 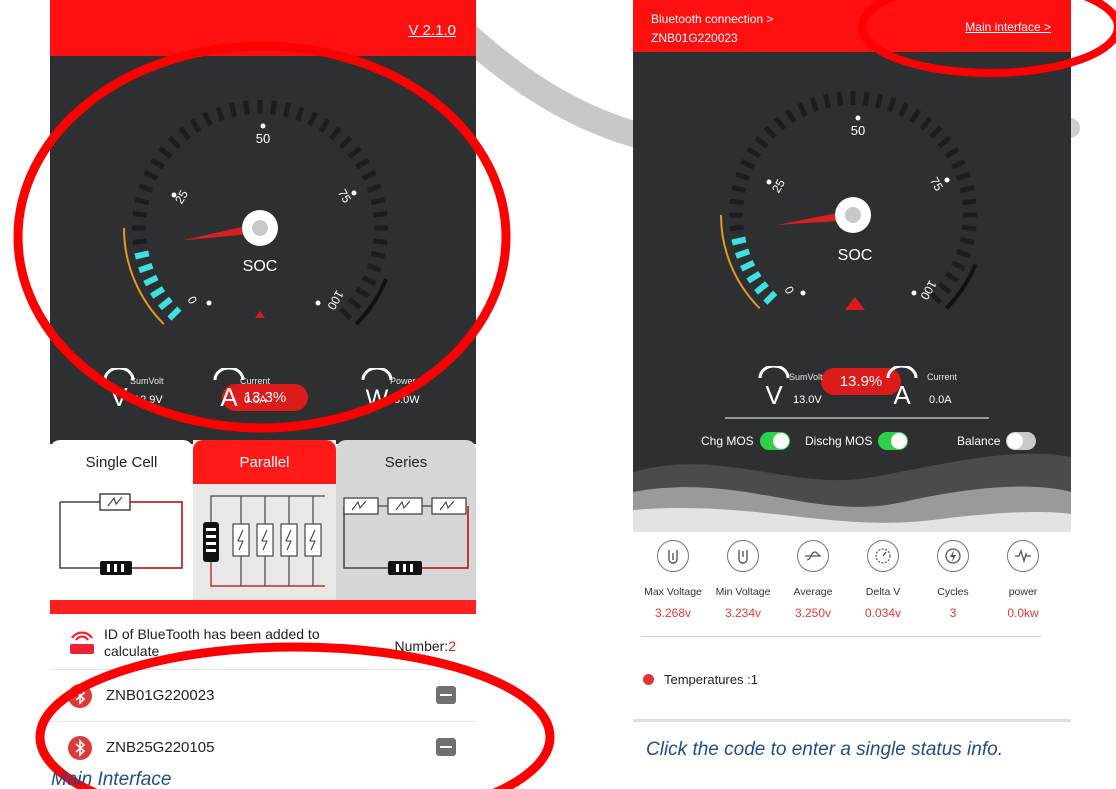 I want to click on main-interface-link: Main interface >, so click(x=1008, y=27).